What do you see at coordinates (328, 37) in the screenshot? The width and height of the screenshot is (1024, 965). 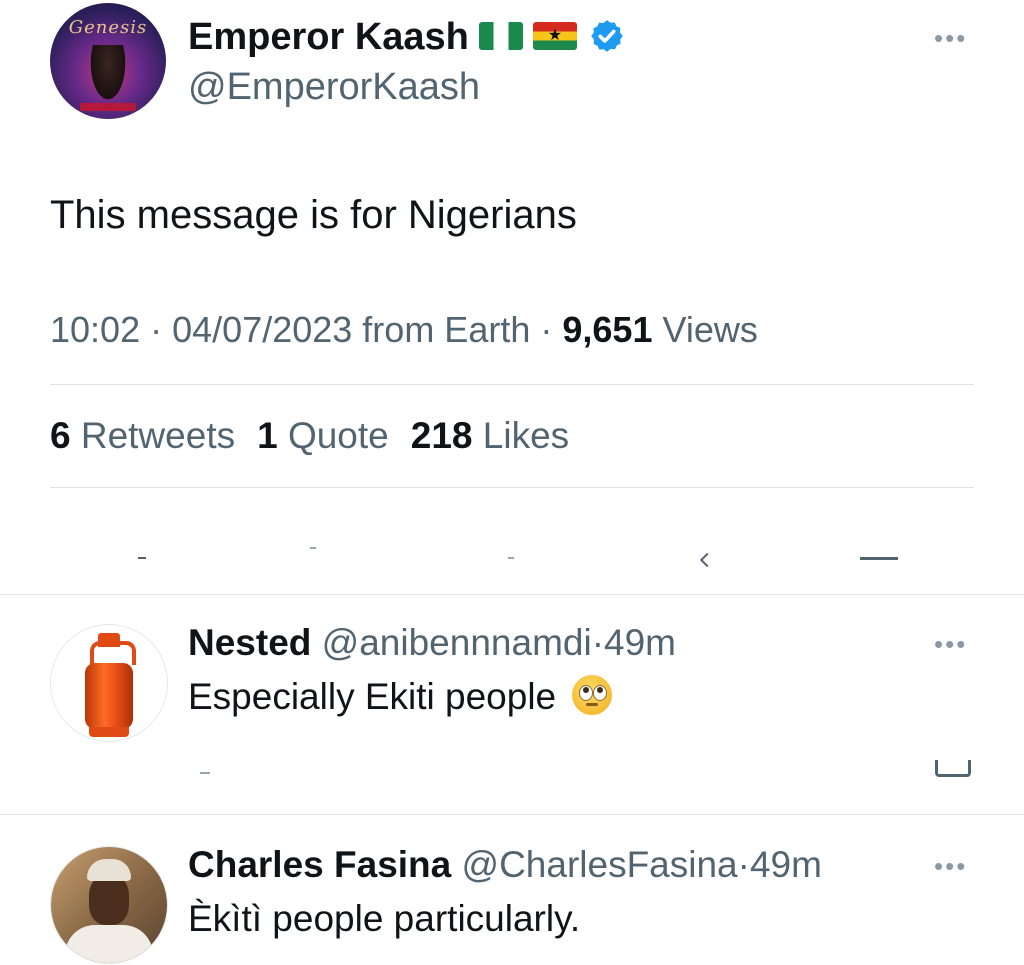 I see `author-name-text: Emperor Kaash` at bounding box center [328, 37].